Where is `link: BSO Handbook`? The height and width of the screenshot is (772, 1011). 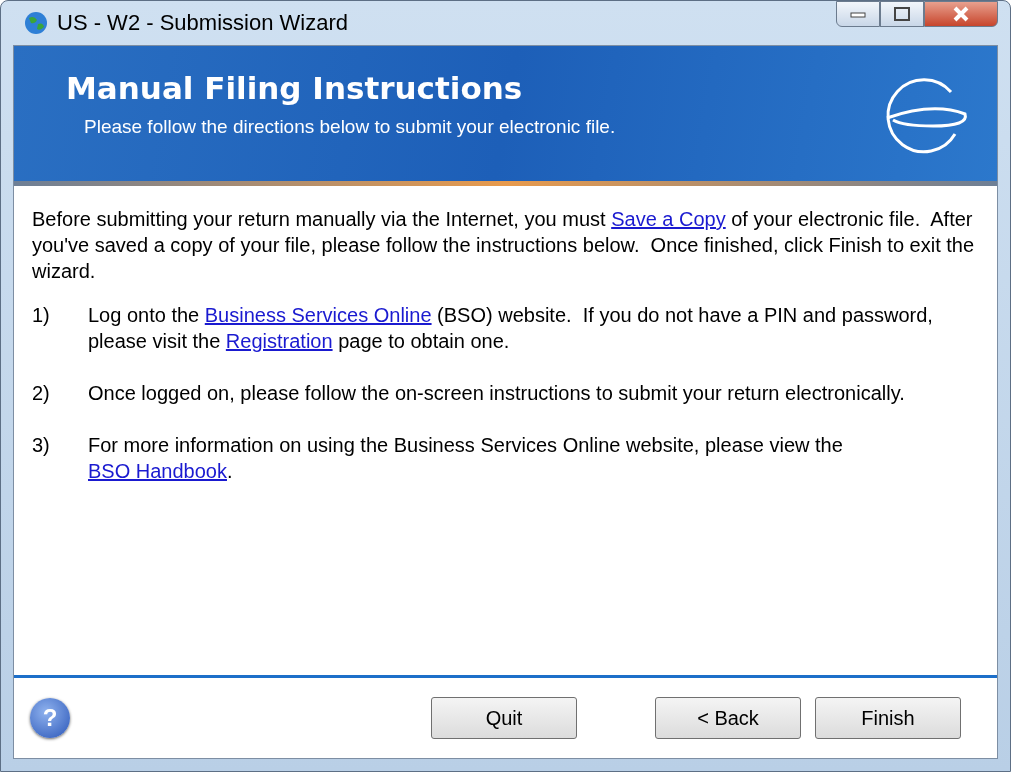 link: BSO Handbook is located at coordinates (157, 471).